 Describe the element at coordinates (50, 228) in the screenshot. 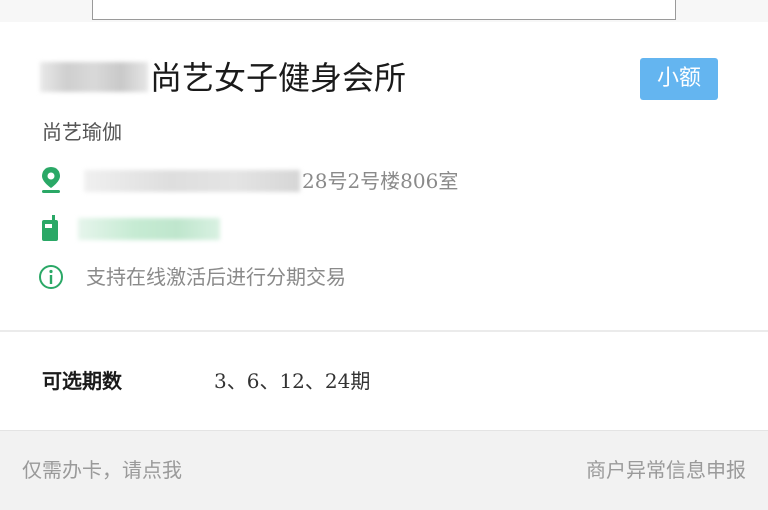

I see `phone-icon` at that location.